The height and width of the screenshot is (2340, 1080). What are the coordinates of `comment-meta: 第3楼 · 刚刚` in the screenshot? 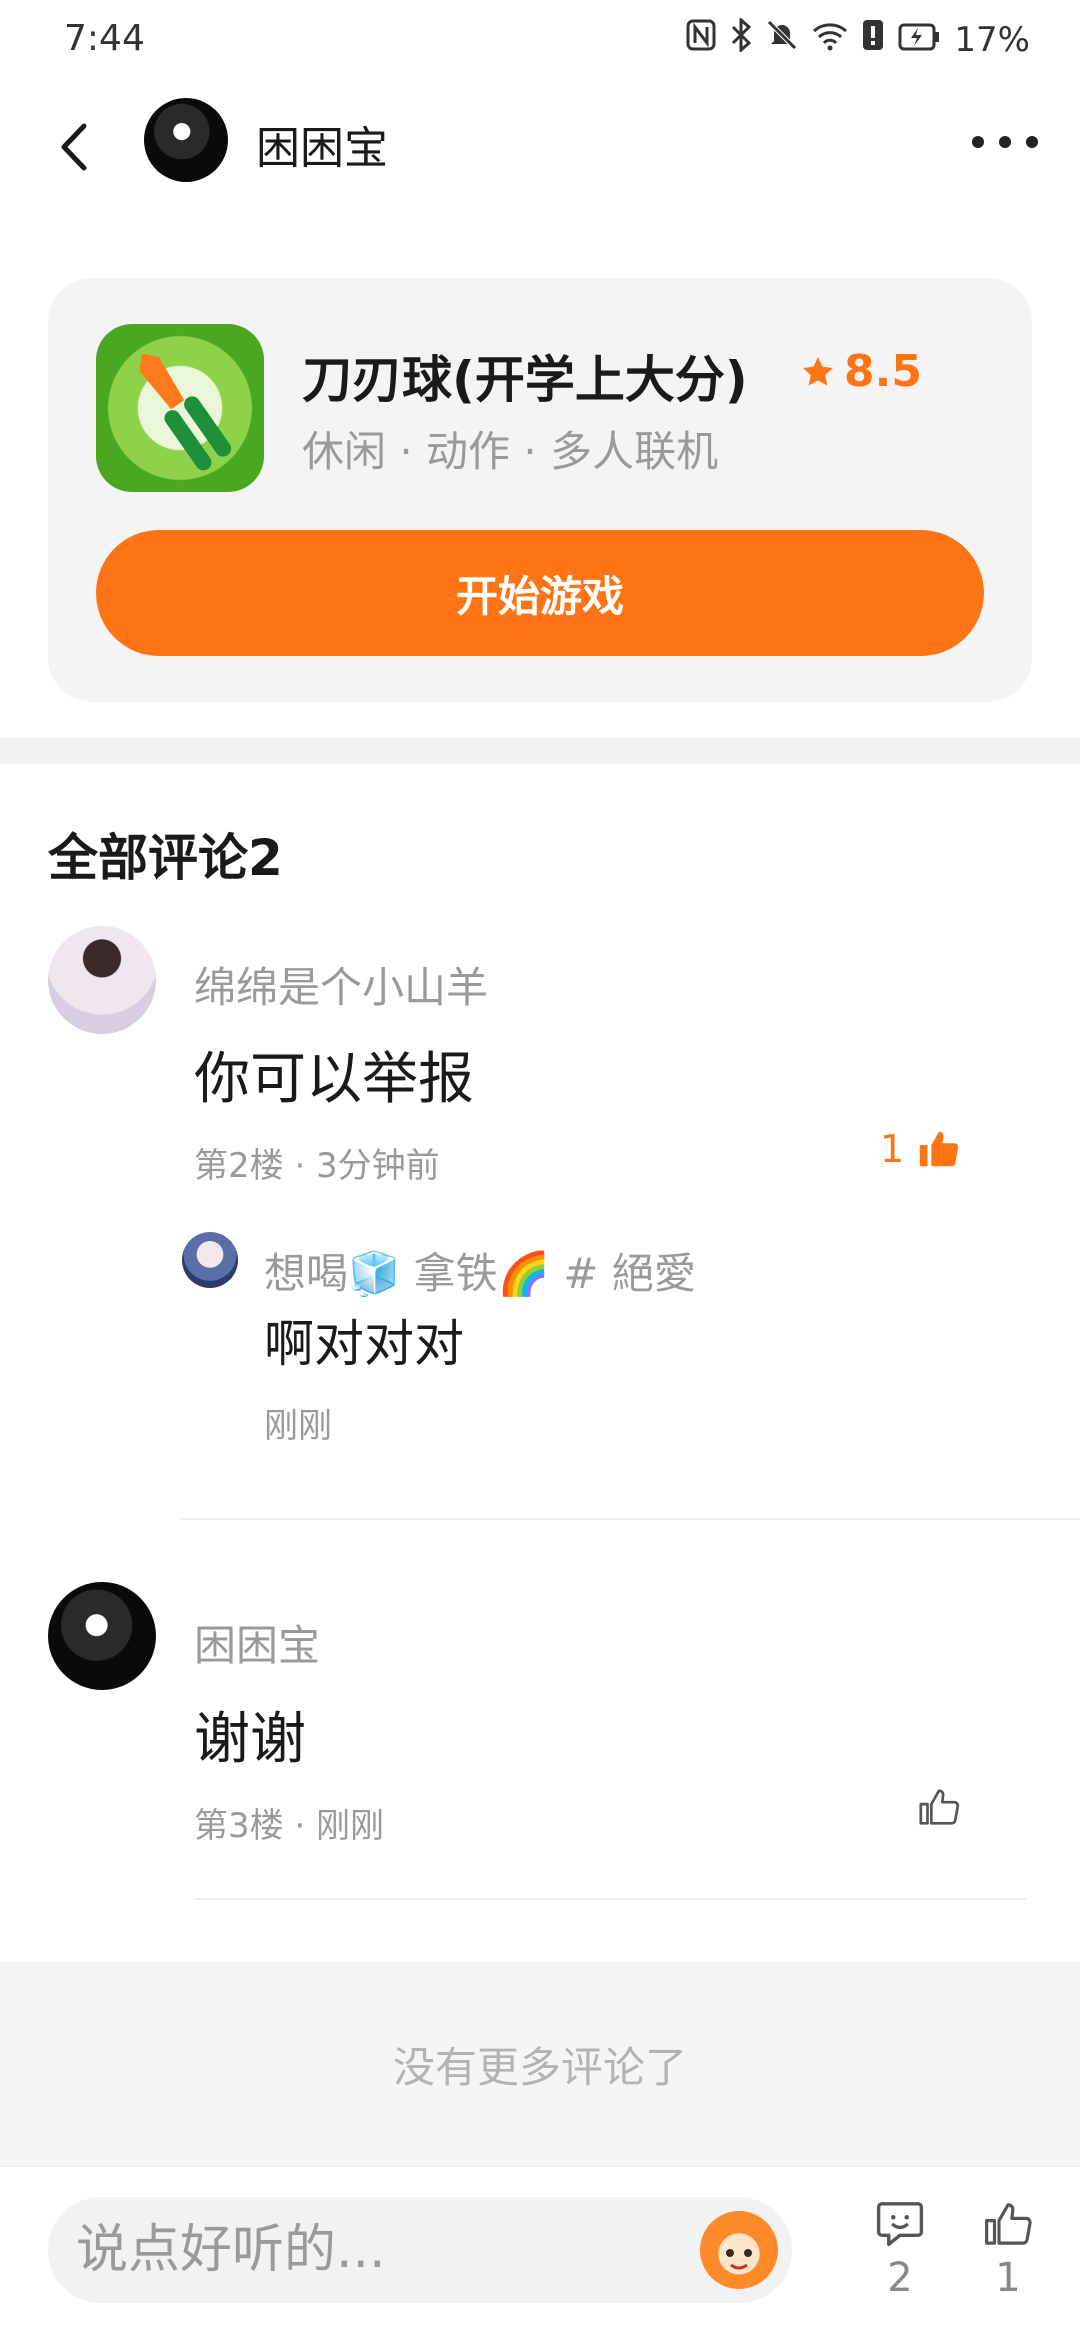 It's located at (289, 1826).